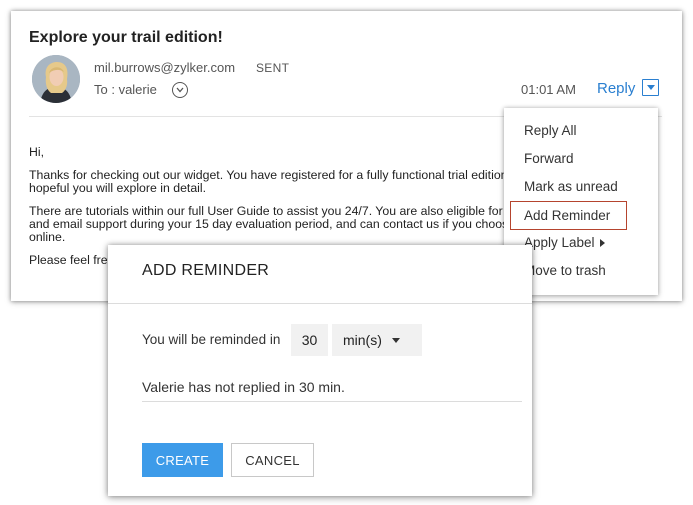 The height and width of the screenshot is (505, 693). Describe the element at coordinates (559, 242) in the screenshot. I see `menu-item-label: Apply Label` at that location.